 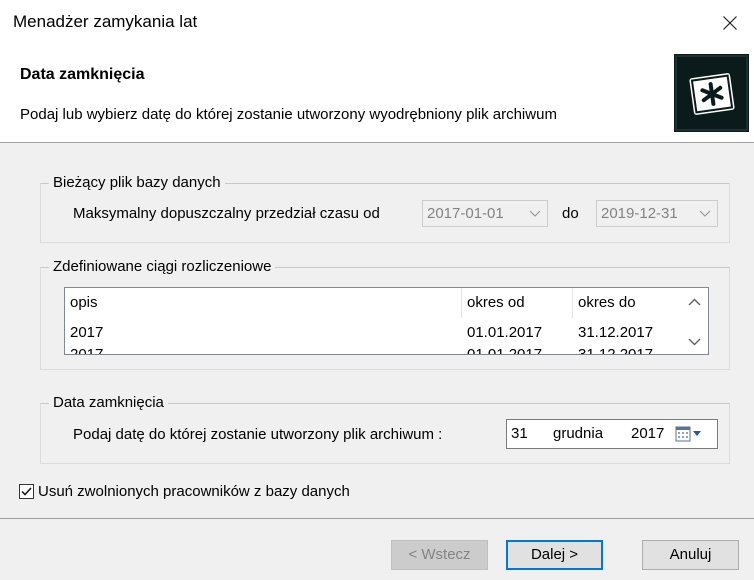 I want to click on column-header-okres-od: okres od, so click(x=517, y=303).